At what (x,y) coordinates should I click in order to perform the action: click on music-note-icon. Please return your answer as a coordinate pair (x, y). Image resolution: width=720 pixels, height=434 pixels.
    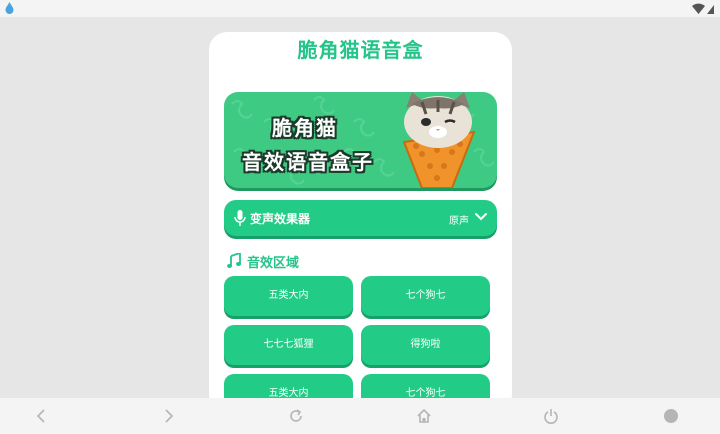
    Looking at the image, I should click on (234, 260).